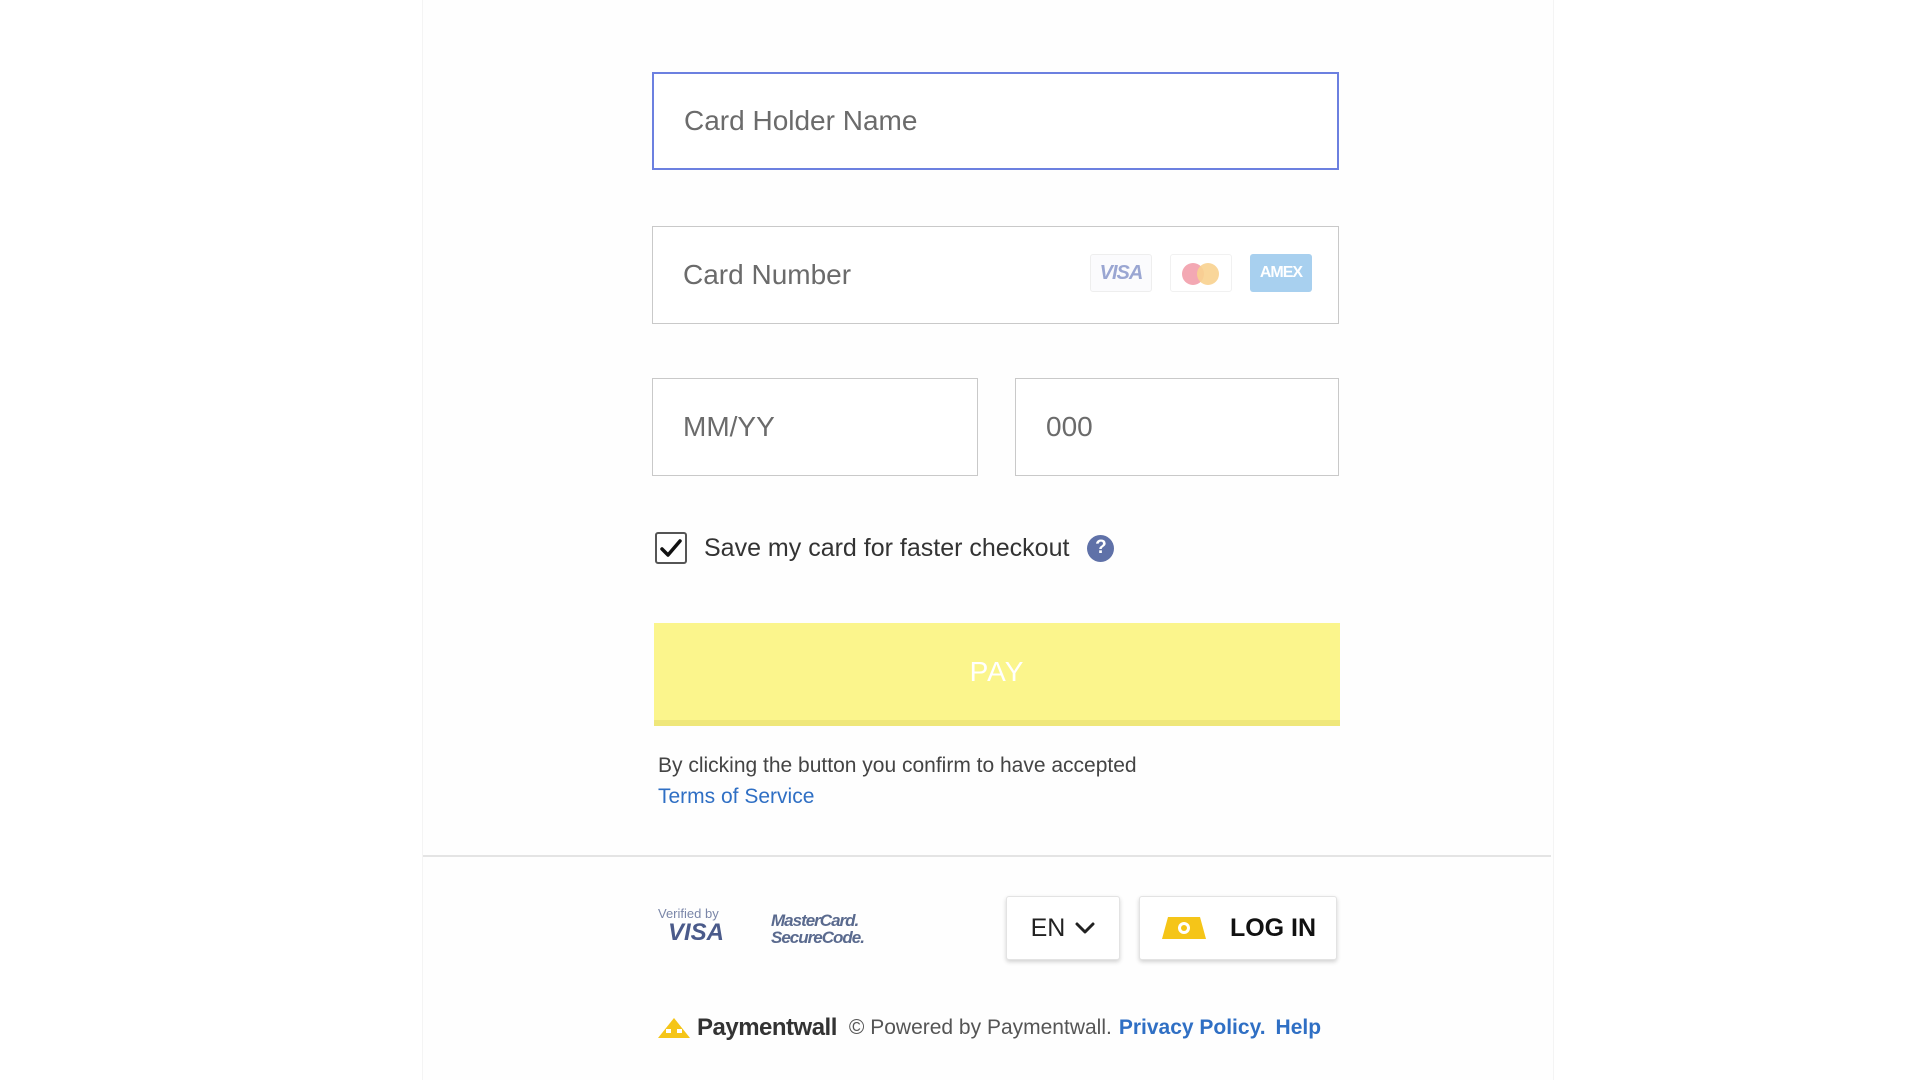 The width and height of the screenshot is (1920, 1080). What do you see at coordinates (1281, 273) in the screenshot?
I see `amex-logo-icon: AMEX` at bounding box center [1281, 273].